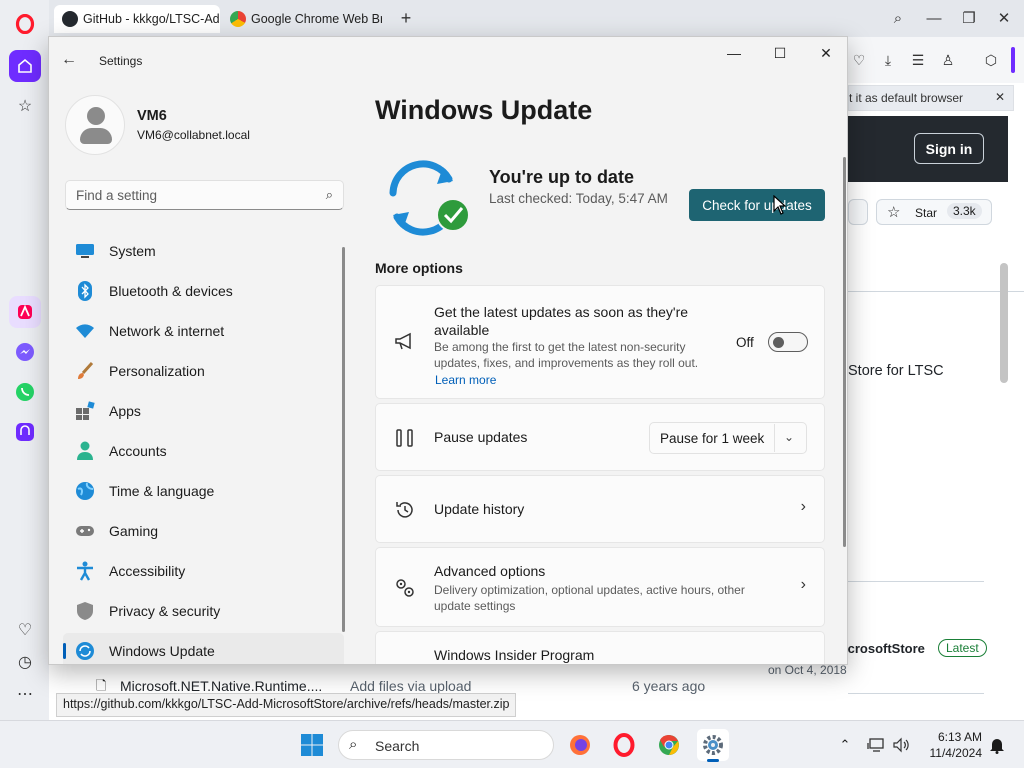 The image size is (1024, 768). I want to click on new-tab-icon: +, so click(406, 18).